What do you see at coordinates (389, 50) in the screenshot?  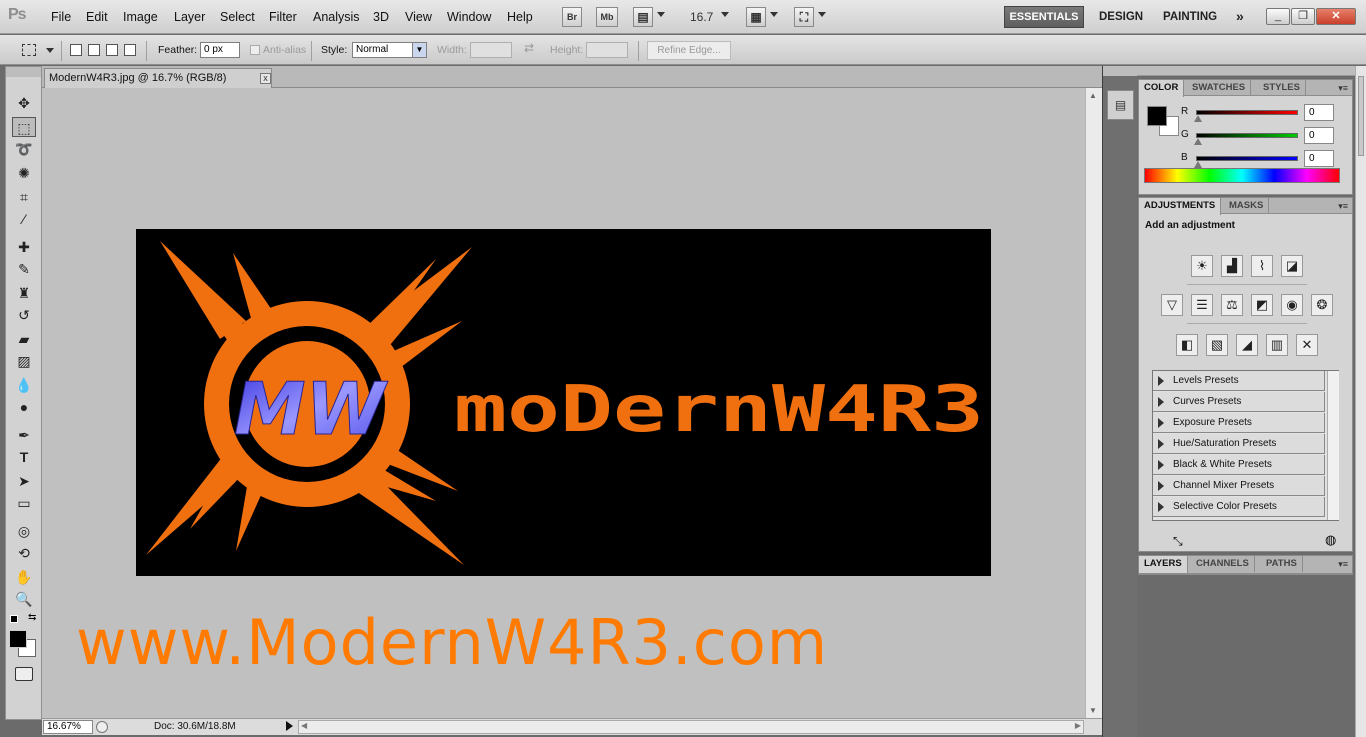 I see `style-select: Normal ▼` at bounding box center [389, 50].